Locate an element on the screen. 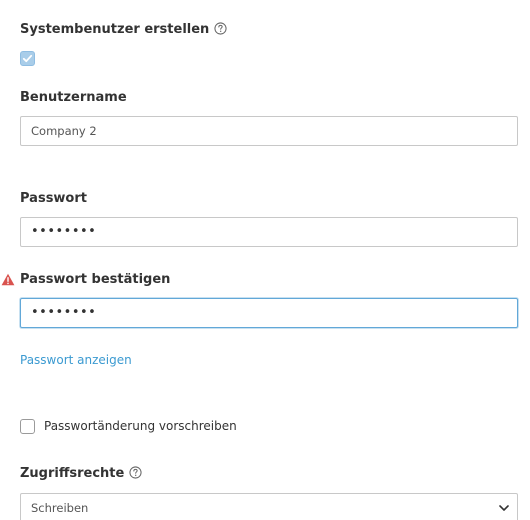 The height and width of the screenshot is (520, 530). password-input: •••••••• is located at coordinates (269, 232).